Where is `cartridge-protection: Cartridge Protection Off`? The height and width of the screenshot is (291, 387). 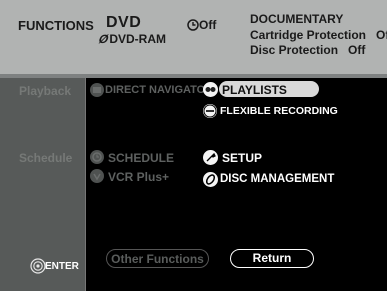 cartridge-protection: Cartridge Protection Off is located at coordinates (318, 35).